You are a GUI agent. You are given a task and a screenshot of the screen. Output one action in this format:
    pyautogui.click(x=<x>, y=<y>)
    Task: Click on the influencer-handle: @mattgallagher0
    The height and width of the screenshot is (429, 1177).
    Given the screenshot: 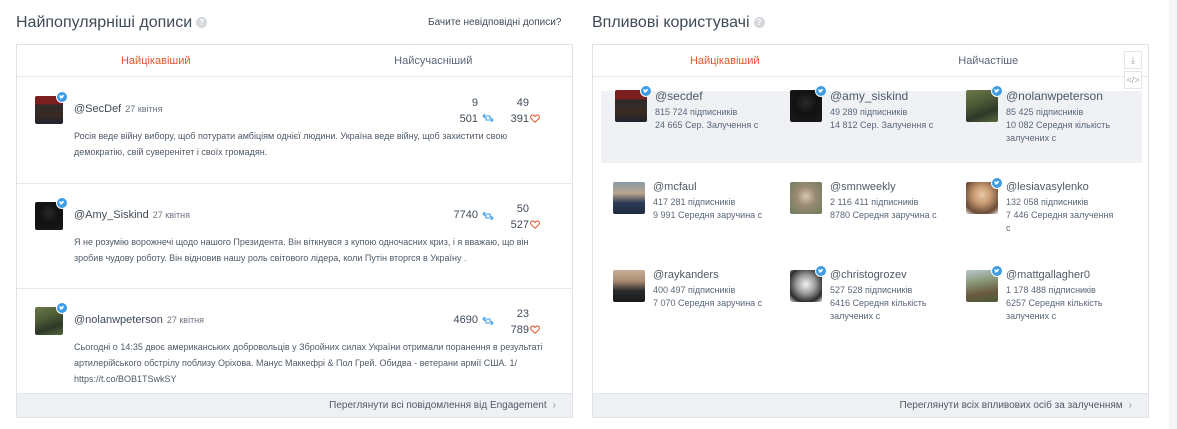 What is the action you would take?
    pyautogui.click(x=1048, y=275)
    